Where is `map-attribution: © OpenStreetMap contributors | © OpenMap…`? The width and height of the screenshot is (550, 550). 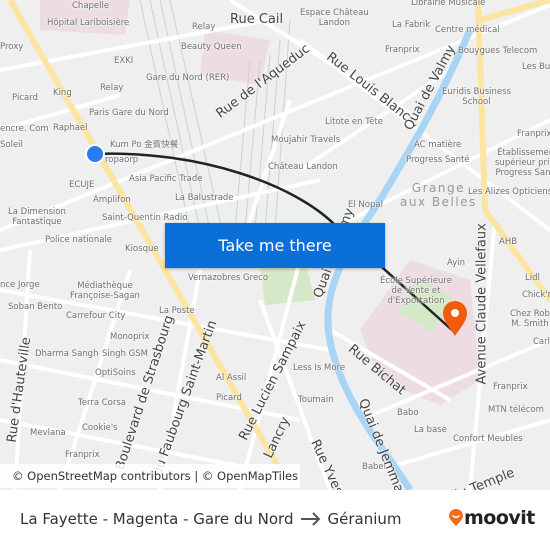
map-attribution: © OpenStreetMap contributors | © OpenMap… is located at coordinates (150, 476).